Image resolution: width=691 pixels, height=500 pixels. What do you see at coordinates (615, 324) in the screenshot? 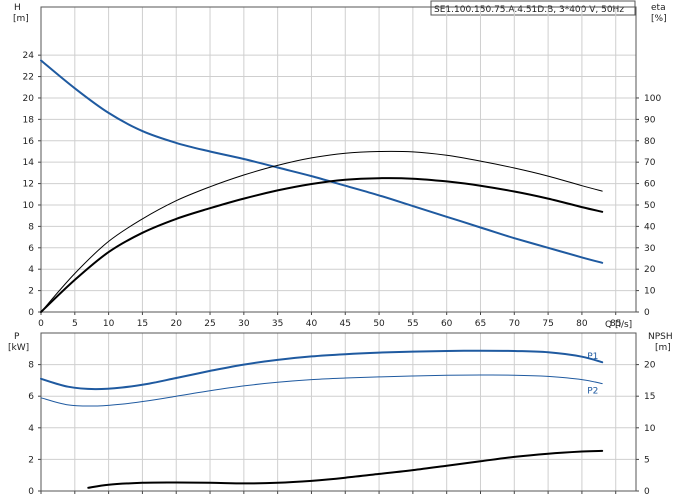
I see `x-tick-label: 85` at bounding box center [615, 324].